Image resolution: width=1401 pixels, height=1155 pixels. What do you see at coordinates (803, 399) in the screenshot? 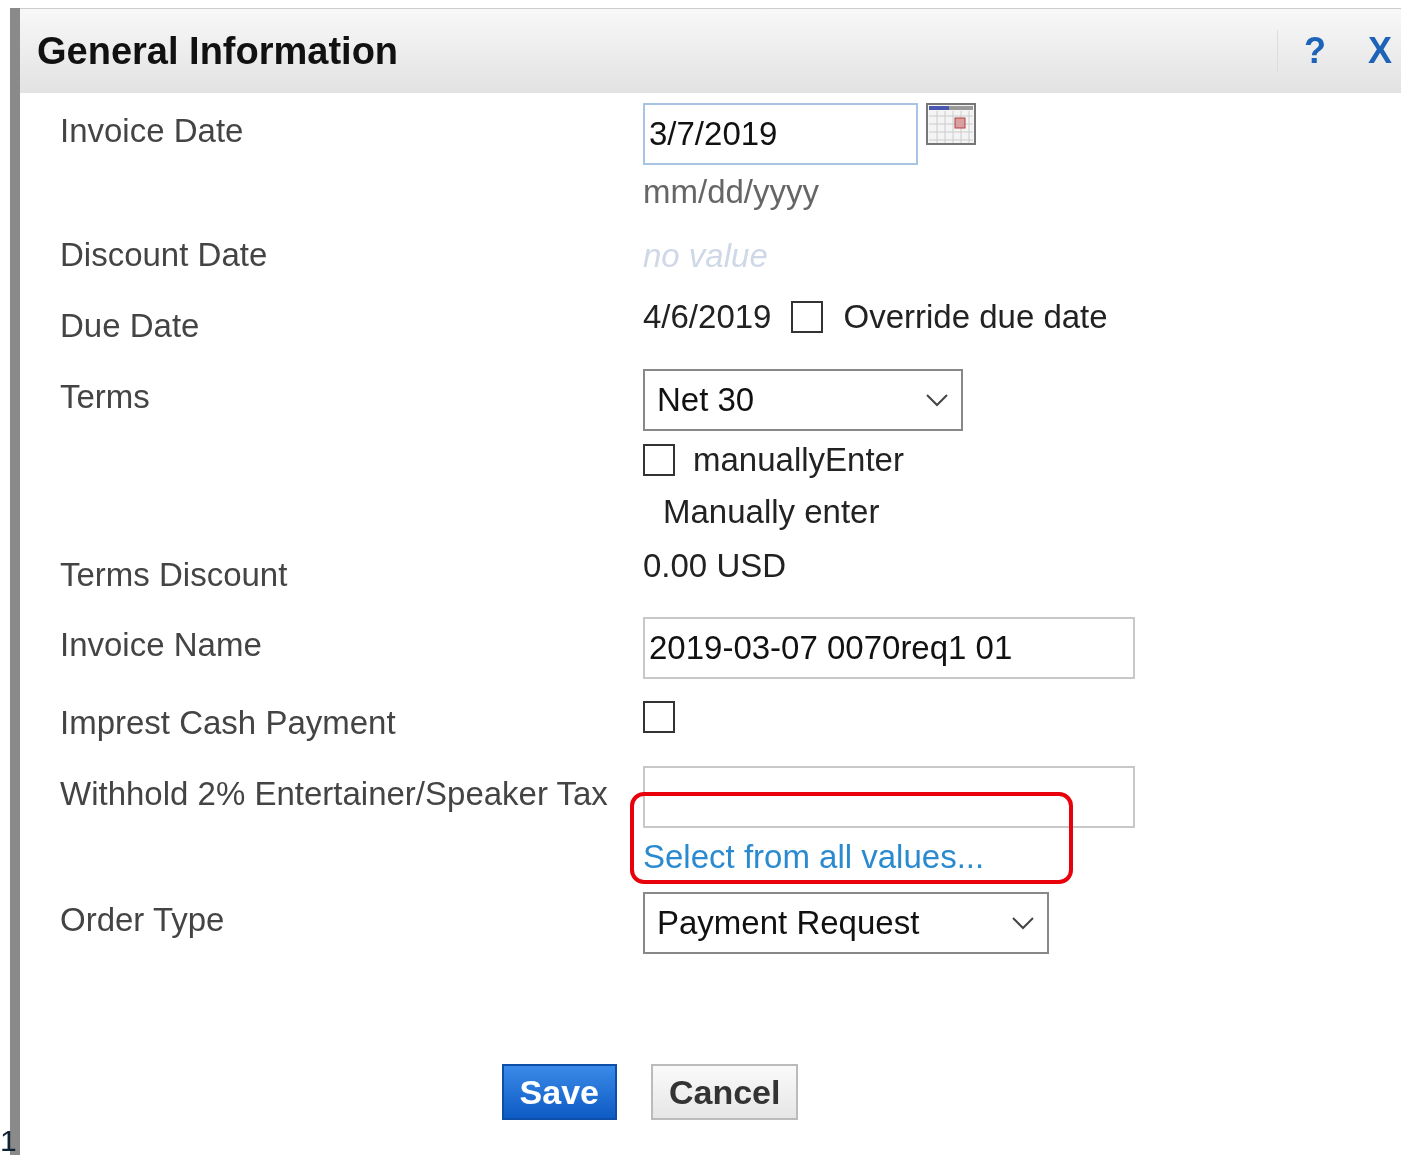
I see `dropdown: Net 30` at bounding box center [803, 399].